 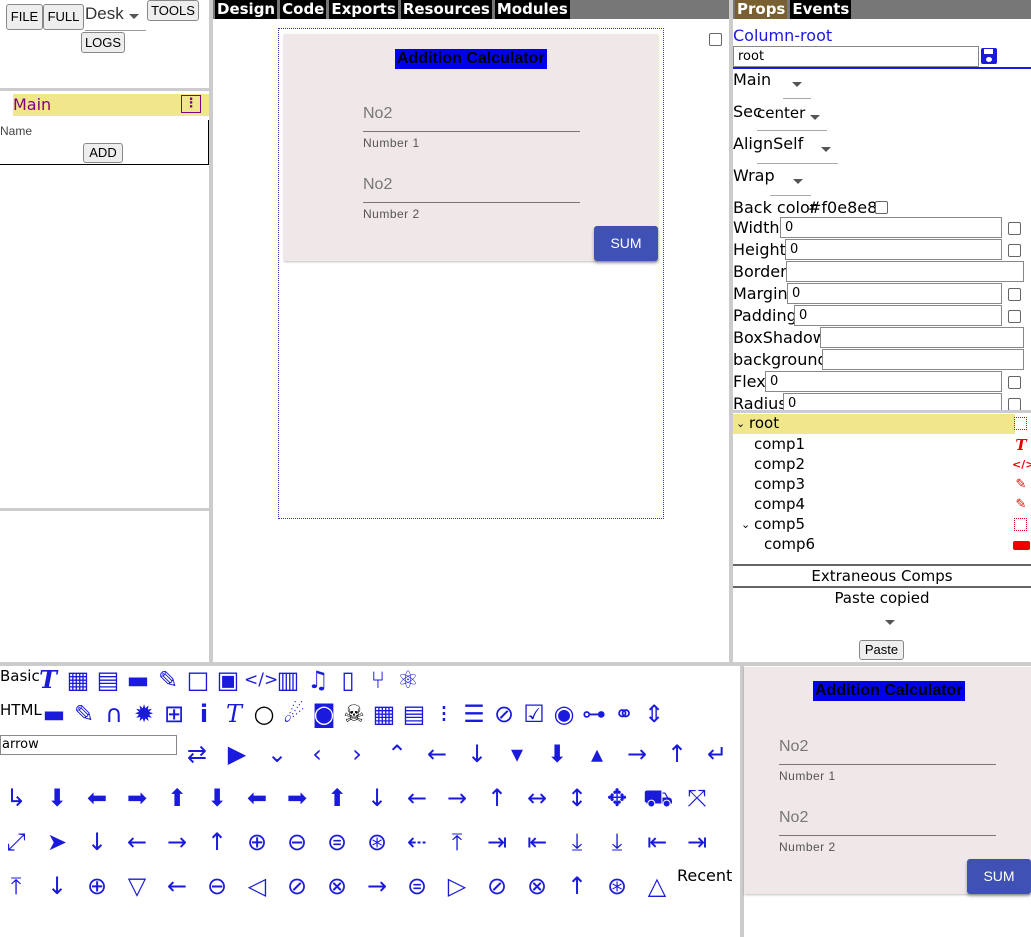 What do you see at coordinates (881, 207) in the screenshot?
I see `backcolor-checkbox` at bounding box center [881, 207].